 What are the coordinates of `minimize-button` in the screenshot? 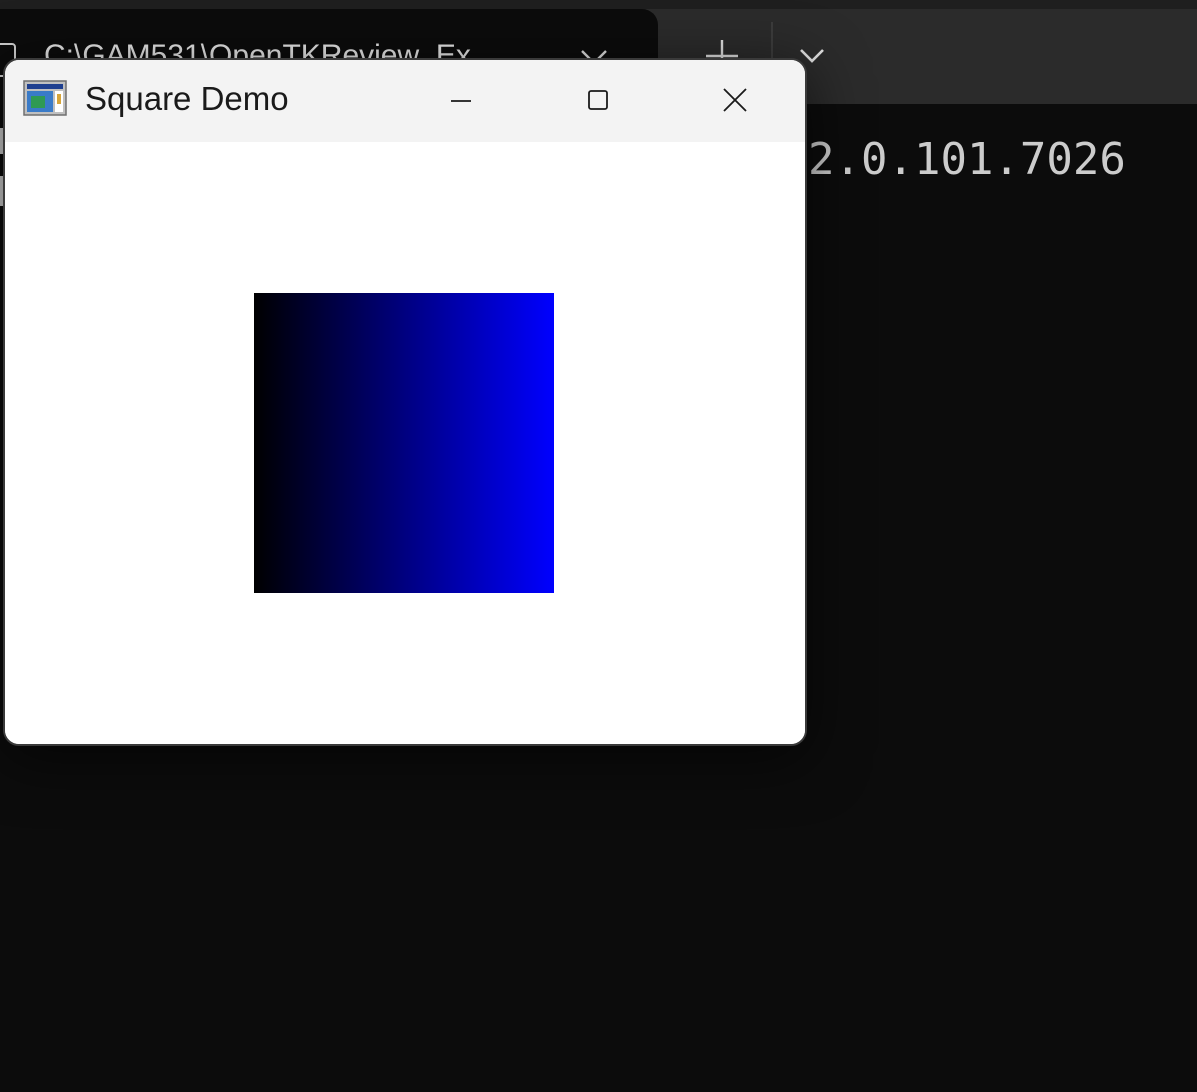 It's located at (461, 100).